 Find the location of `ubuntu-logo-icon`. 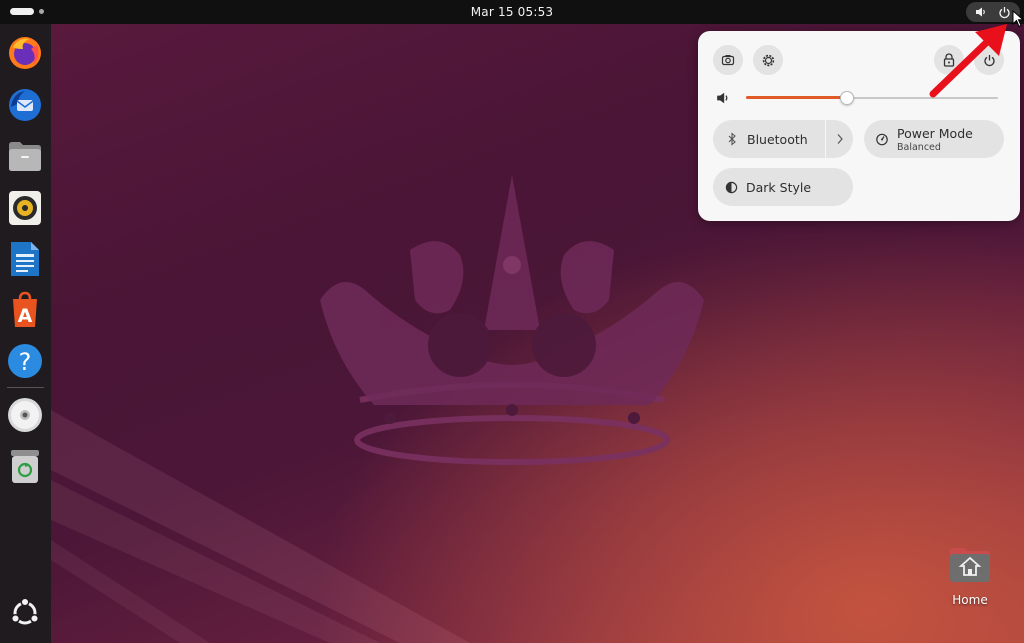

ubuntu-logo-icon is located at coordinates (25, 611).